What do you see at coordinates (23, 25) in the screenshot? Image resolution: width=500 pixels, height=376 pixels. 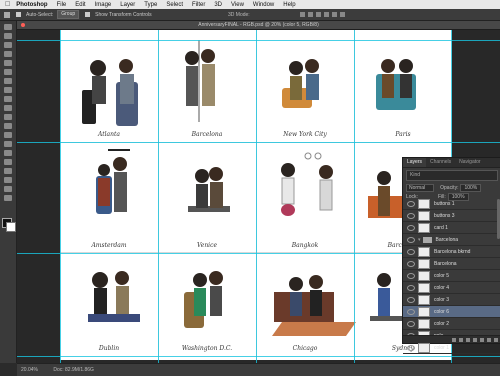 I see `close-icon` at bounding box center [23, 25].